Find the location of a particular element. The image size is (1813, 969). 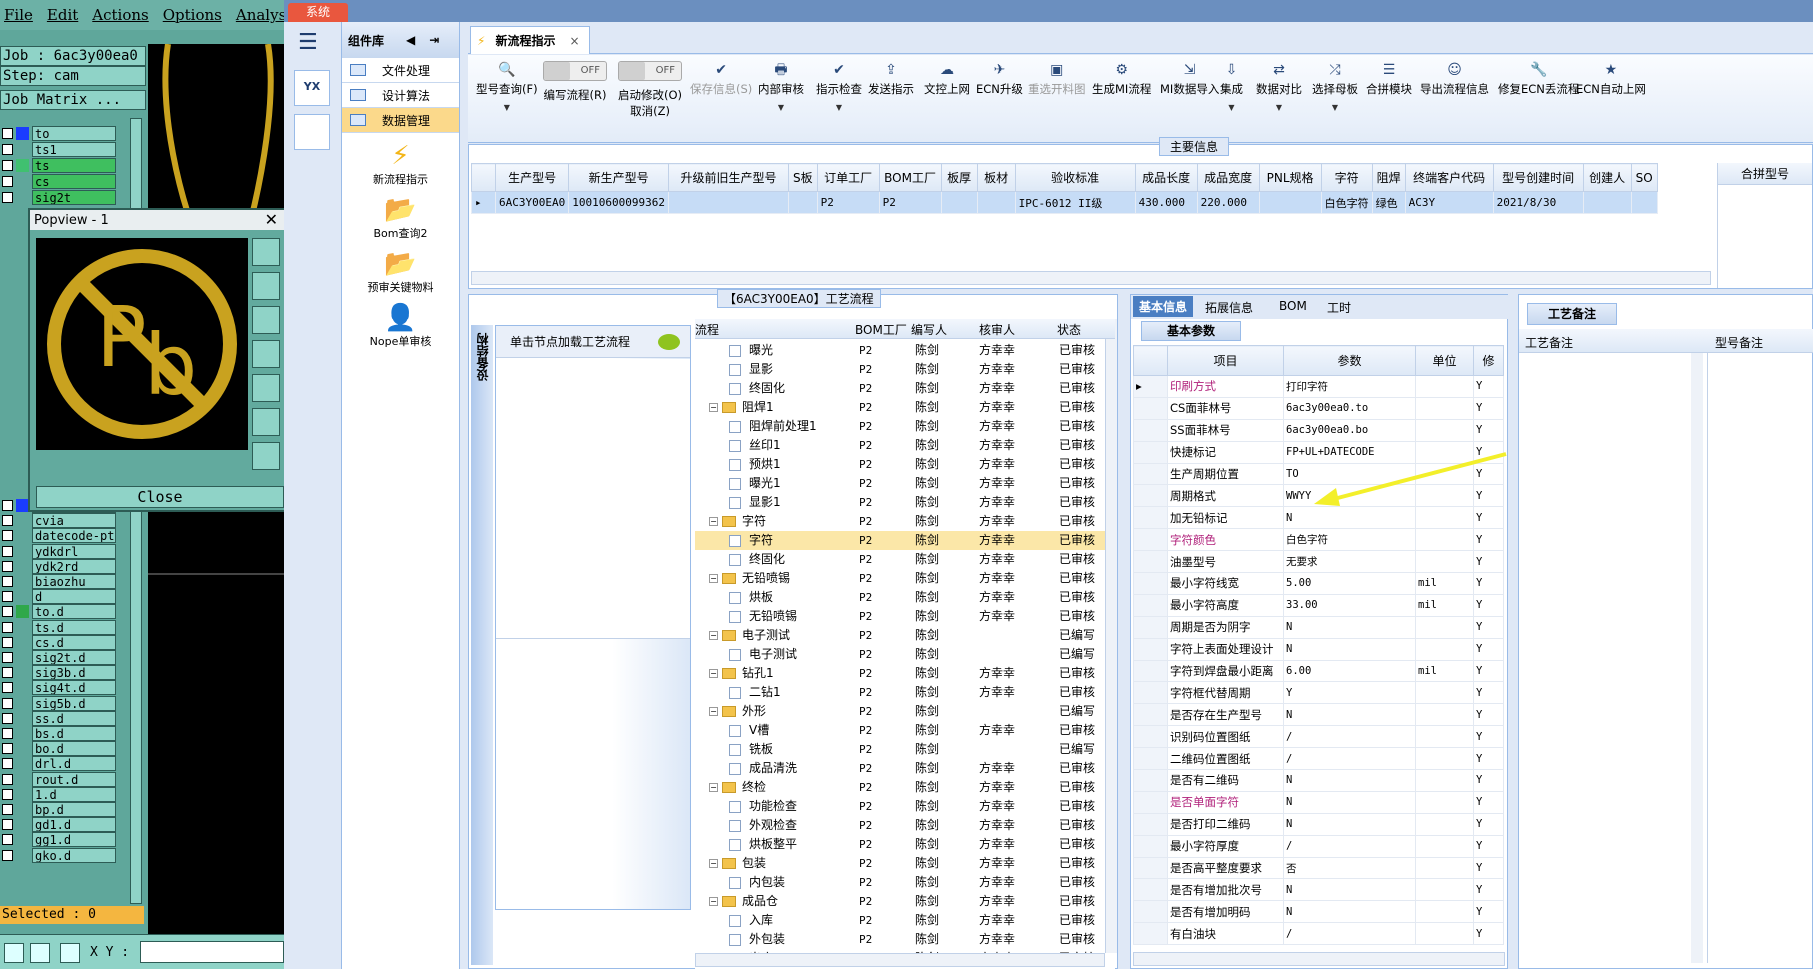

table-row: 周期是否为阴字 N Y is located at coordinates (1318, 627).